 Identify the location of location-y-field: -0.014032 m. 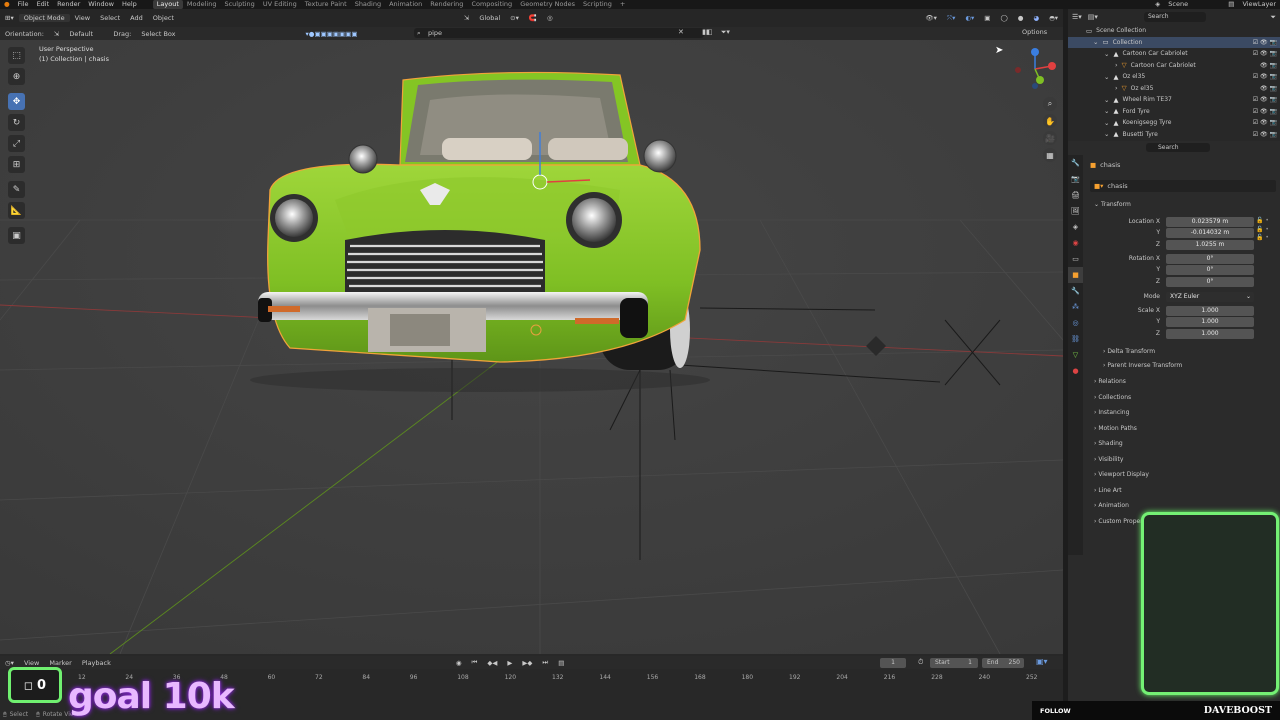
(1210, 233).